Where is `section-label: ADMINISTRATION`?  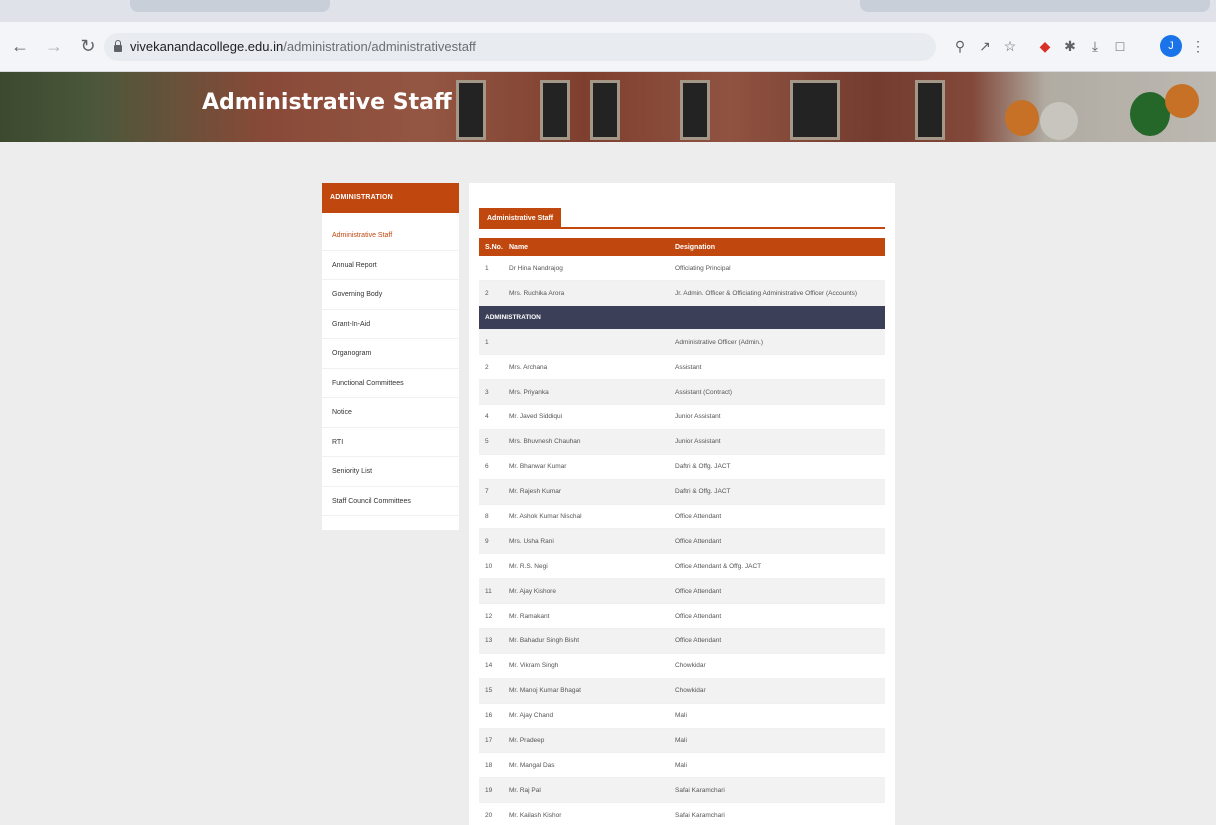 section-label: ADMINISTRATION is located at coordinates (682, 318).